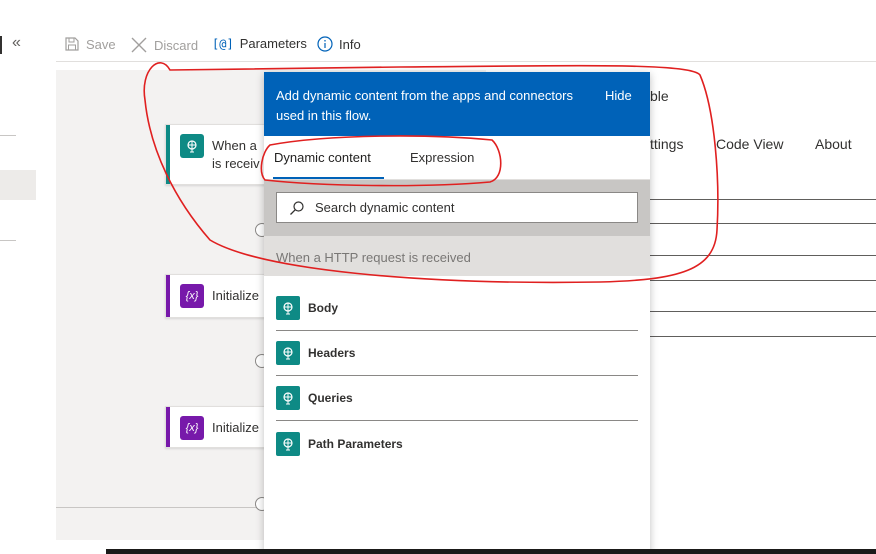  What do you see at coordinates (328, 178) in the screenshot?
I see `active-tab-indicator` at bounding box center [328, 178].